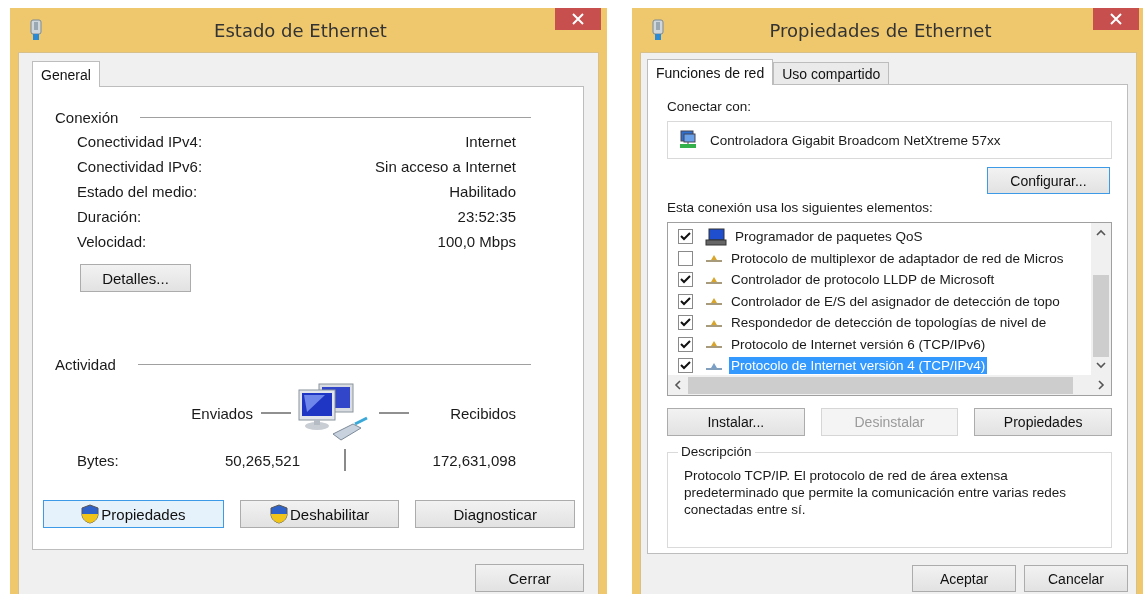  Describe the element at coordinates (875, 492) in the screenshot. I see `description-text: Protocolo TCP/IP. El protocolo de red de área extensa predeterminado que permite la comunicación entre varias redes conectadas entre sí.` at that location.